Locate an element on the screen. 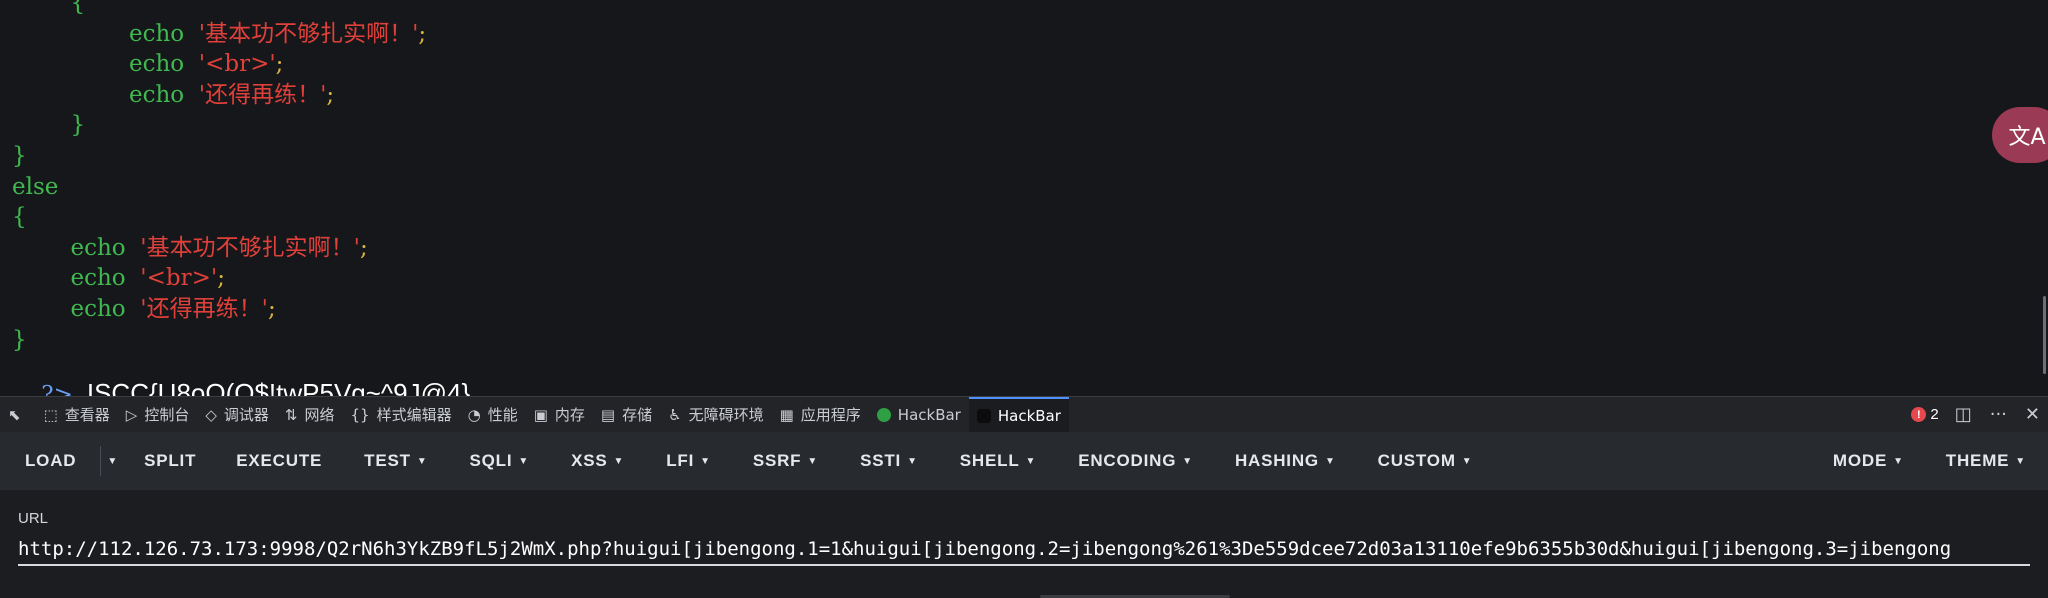 The width and height of the screenshot is (2048, 598). hackbar-dark-icon is located at coordinates (983, 415).